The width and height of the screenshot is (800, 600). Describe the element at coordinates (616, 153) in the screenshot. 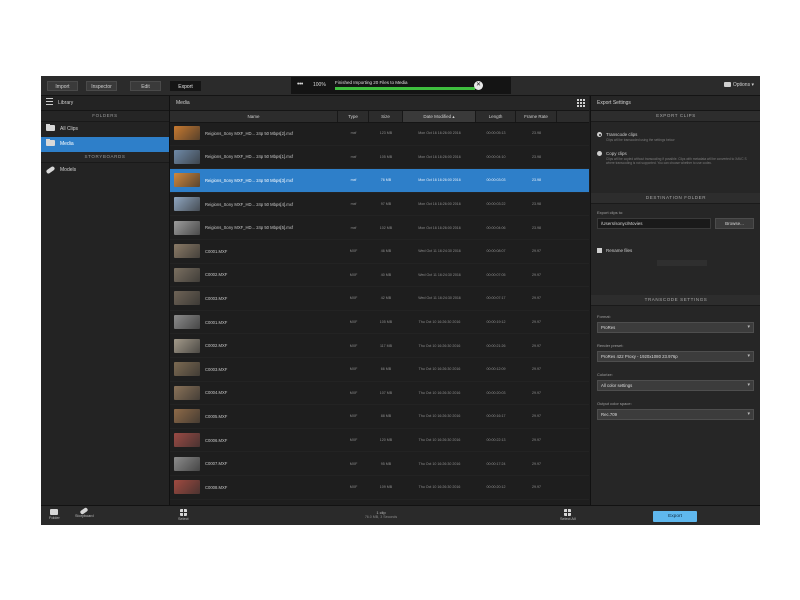

I see `copy-clips-label: Copy clips` at that location.